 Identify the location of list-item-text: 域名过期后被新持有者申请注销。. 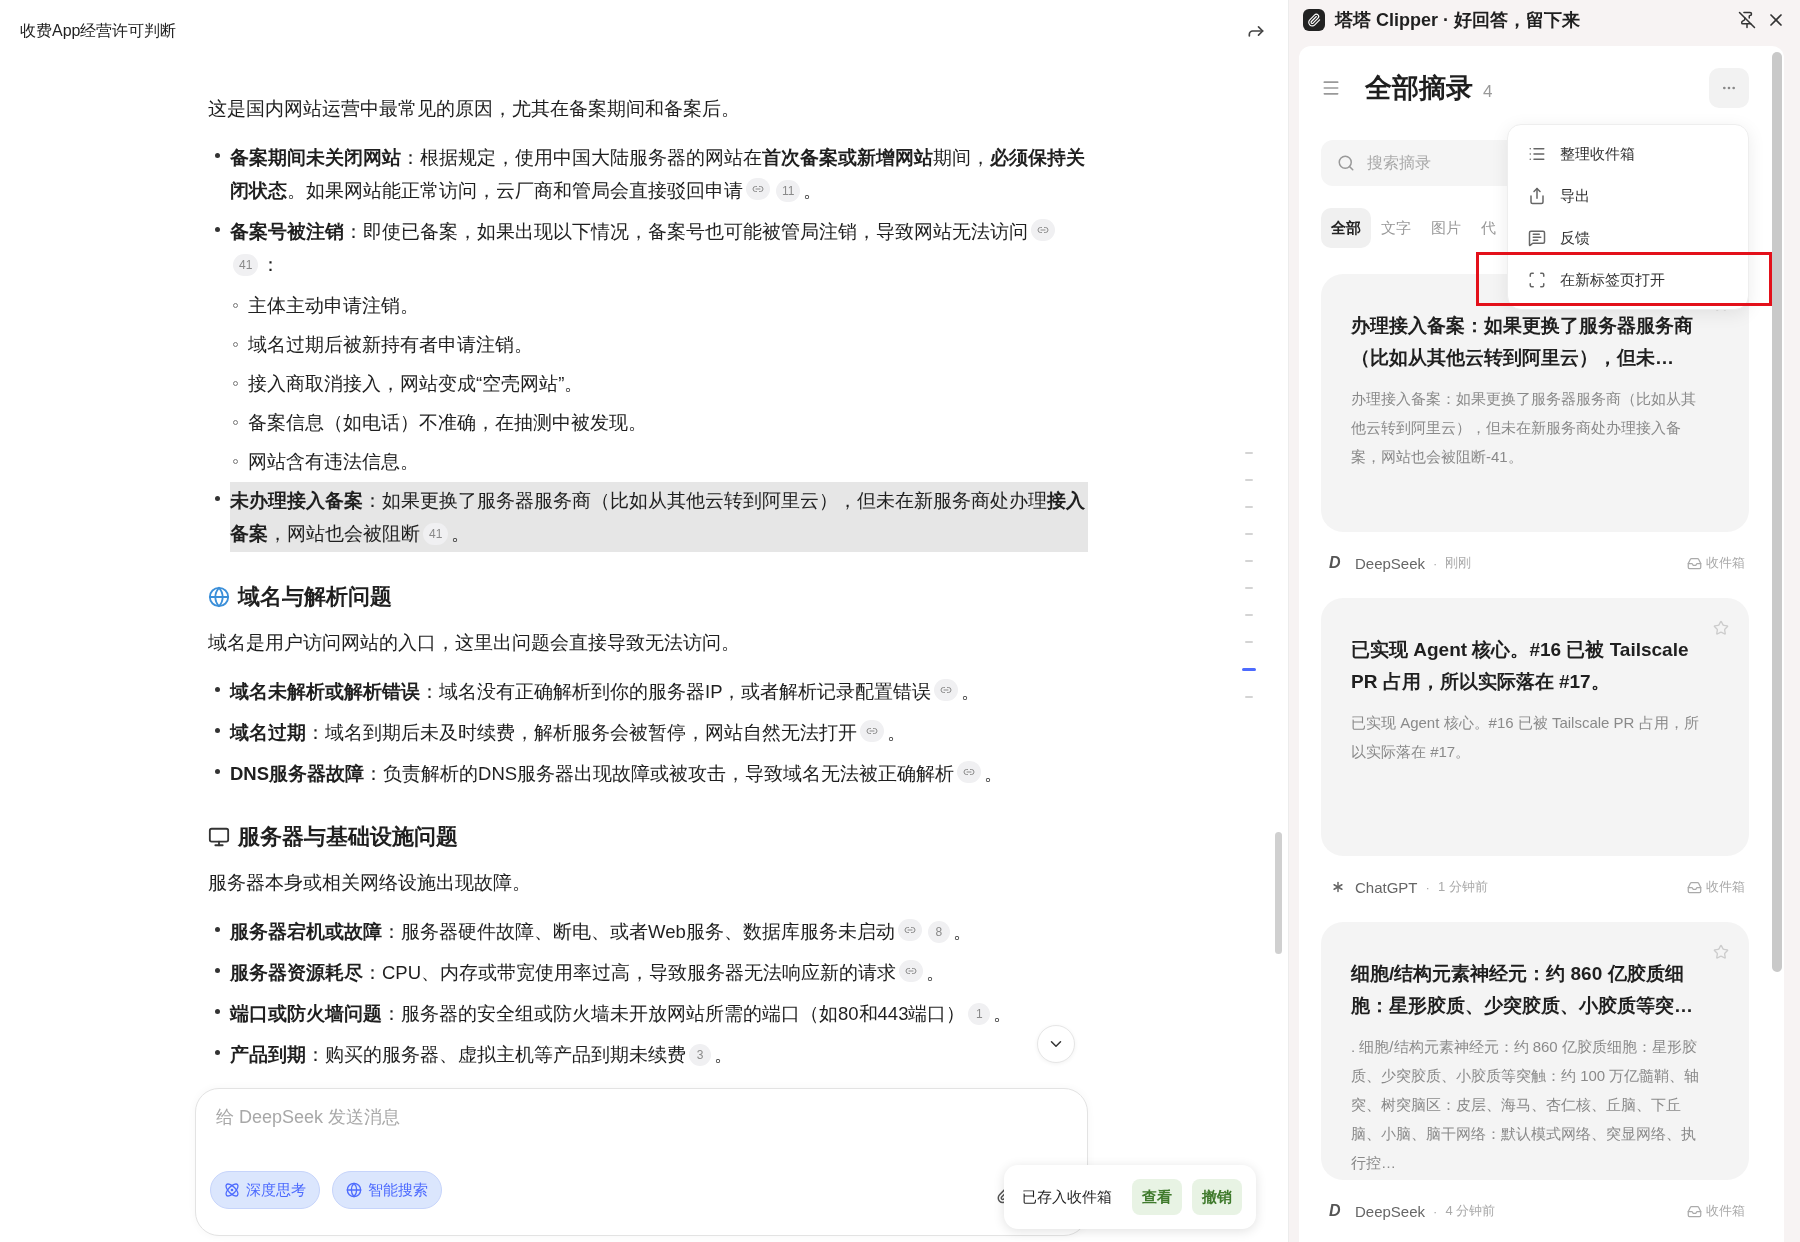
(390, 344).